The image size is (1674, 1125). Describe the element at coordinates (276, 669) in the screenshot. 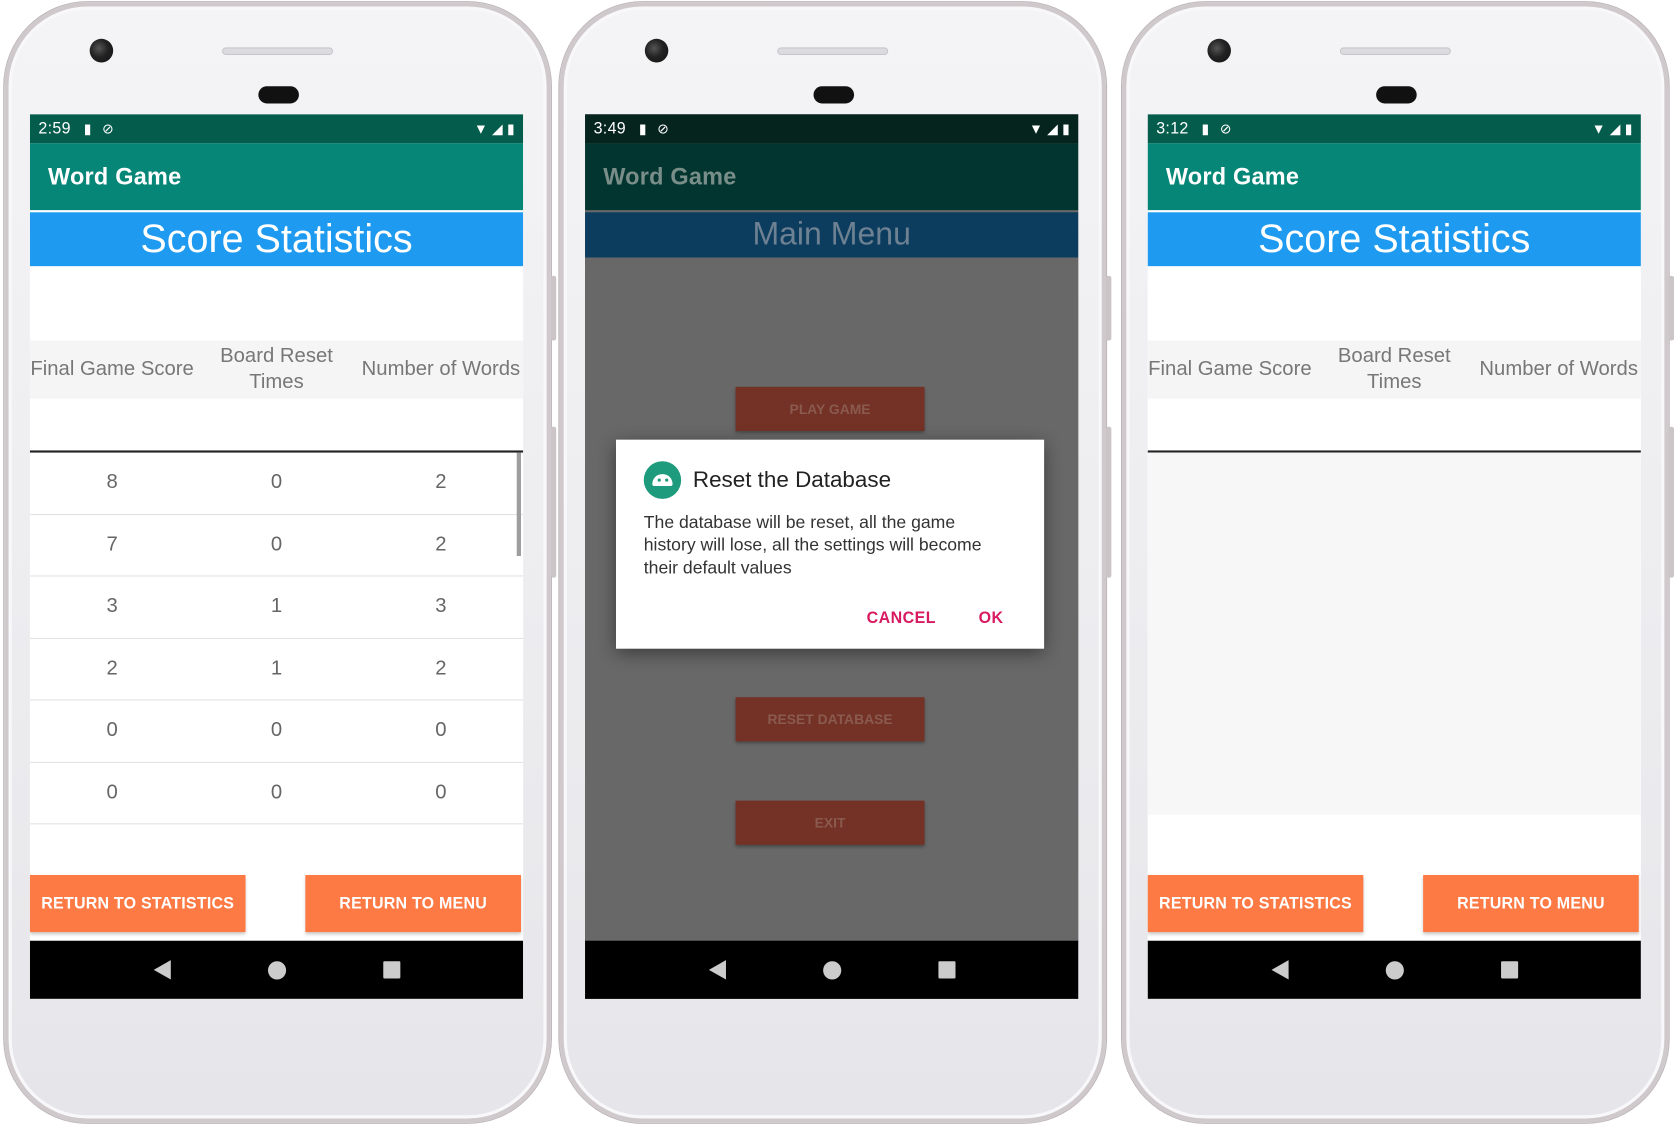

I see `table-row: 2 1 2` at that location.